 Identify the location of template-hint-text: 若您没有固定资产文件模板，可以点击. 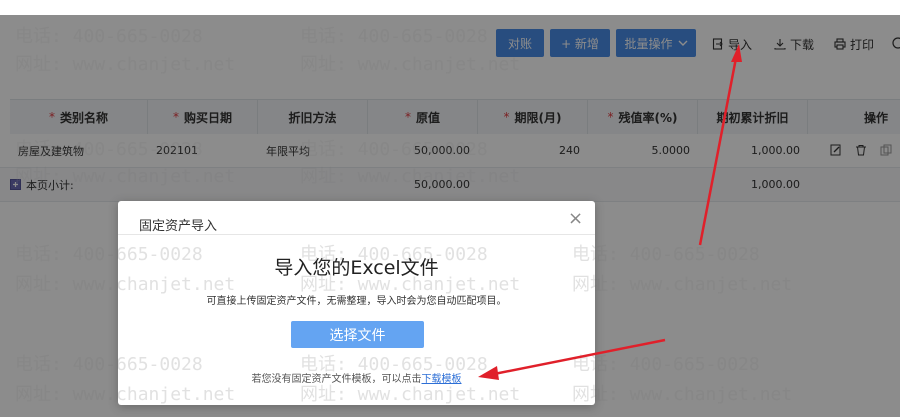
(336, 379).